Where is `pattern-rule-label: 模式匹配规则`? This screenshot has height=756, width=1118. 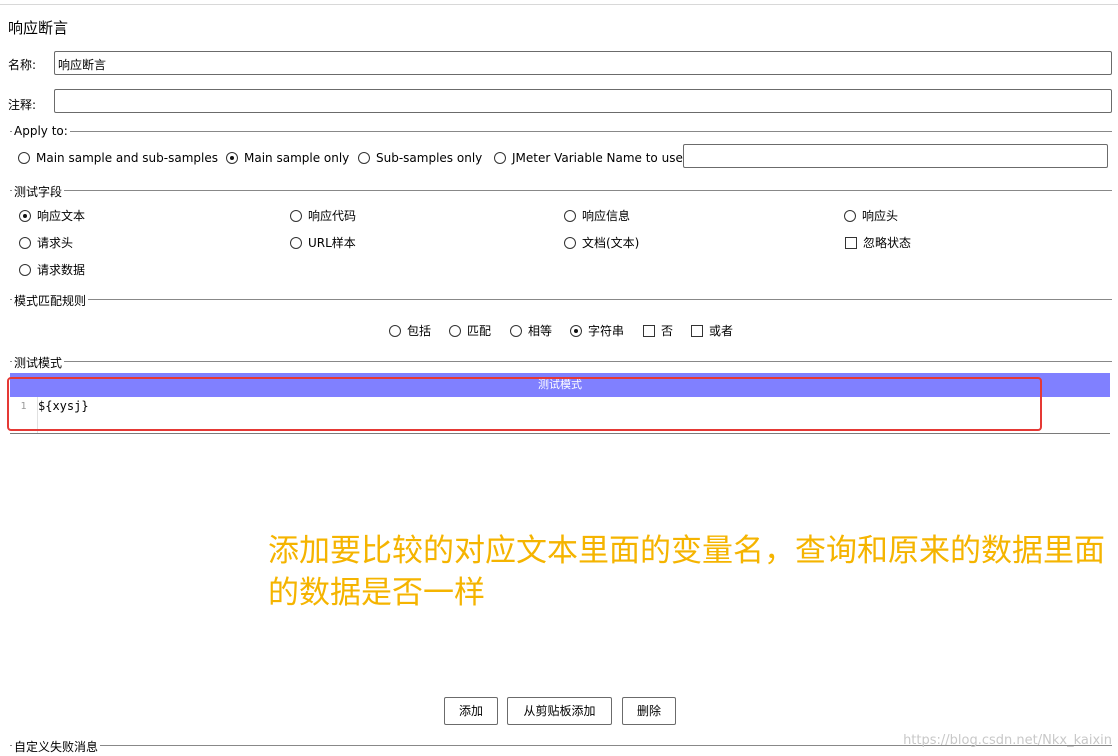
pattern-rule-label: 模式匹配规则 is located at coordinates (50, 300).